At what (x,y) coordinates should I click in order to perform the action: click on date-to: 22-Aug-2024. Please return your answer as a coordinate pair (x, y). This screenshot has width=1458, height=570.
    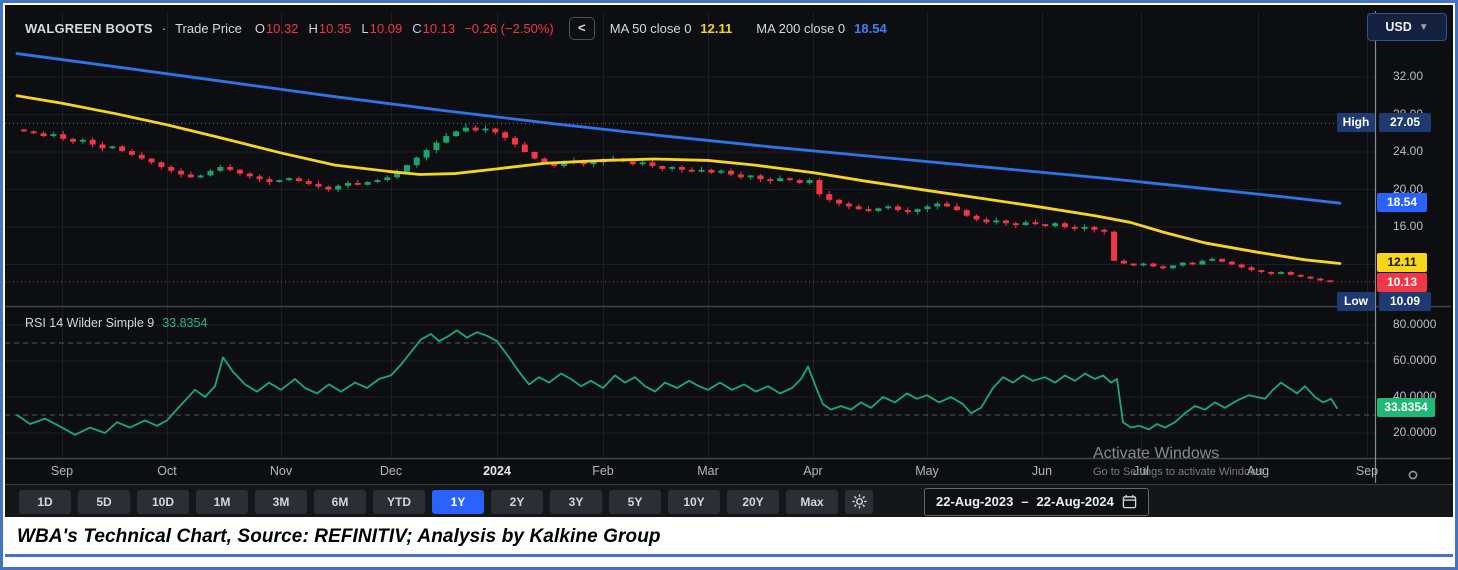
    Looking at the image, I should click on (1075, 501).